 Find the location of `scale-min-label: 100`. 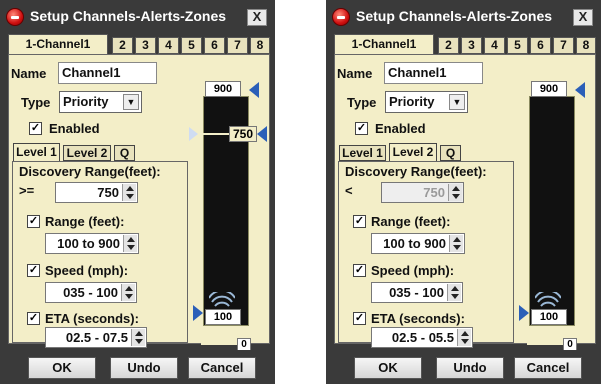

scale-min-label: 100 is located at coordinates (549, 317).